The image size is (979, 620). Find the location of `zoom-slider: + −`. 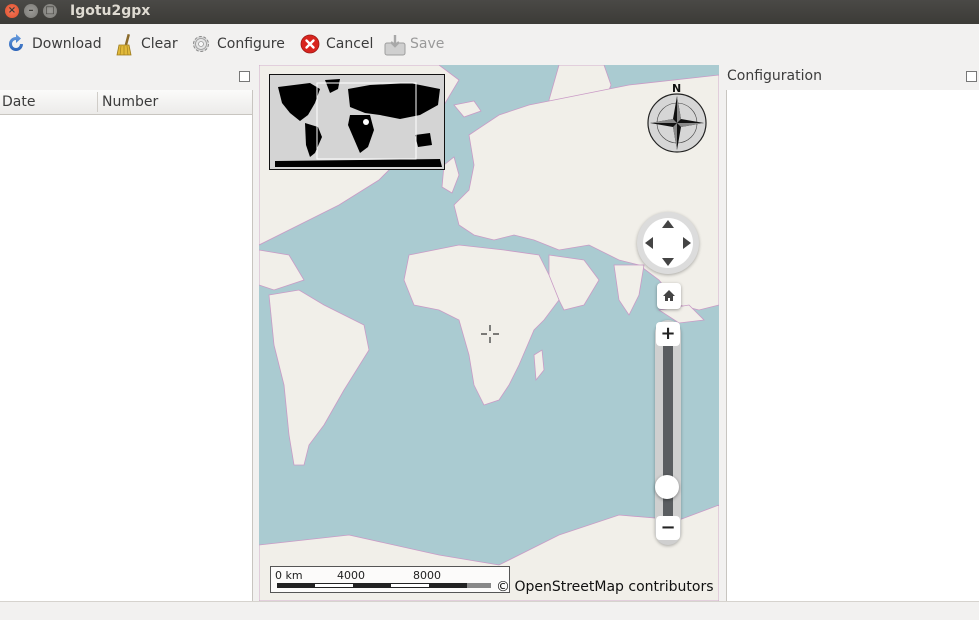

zoom-slider: + − is located at coordinates (668, 432).